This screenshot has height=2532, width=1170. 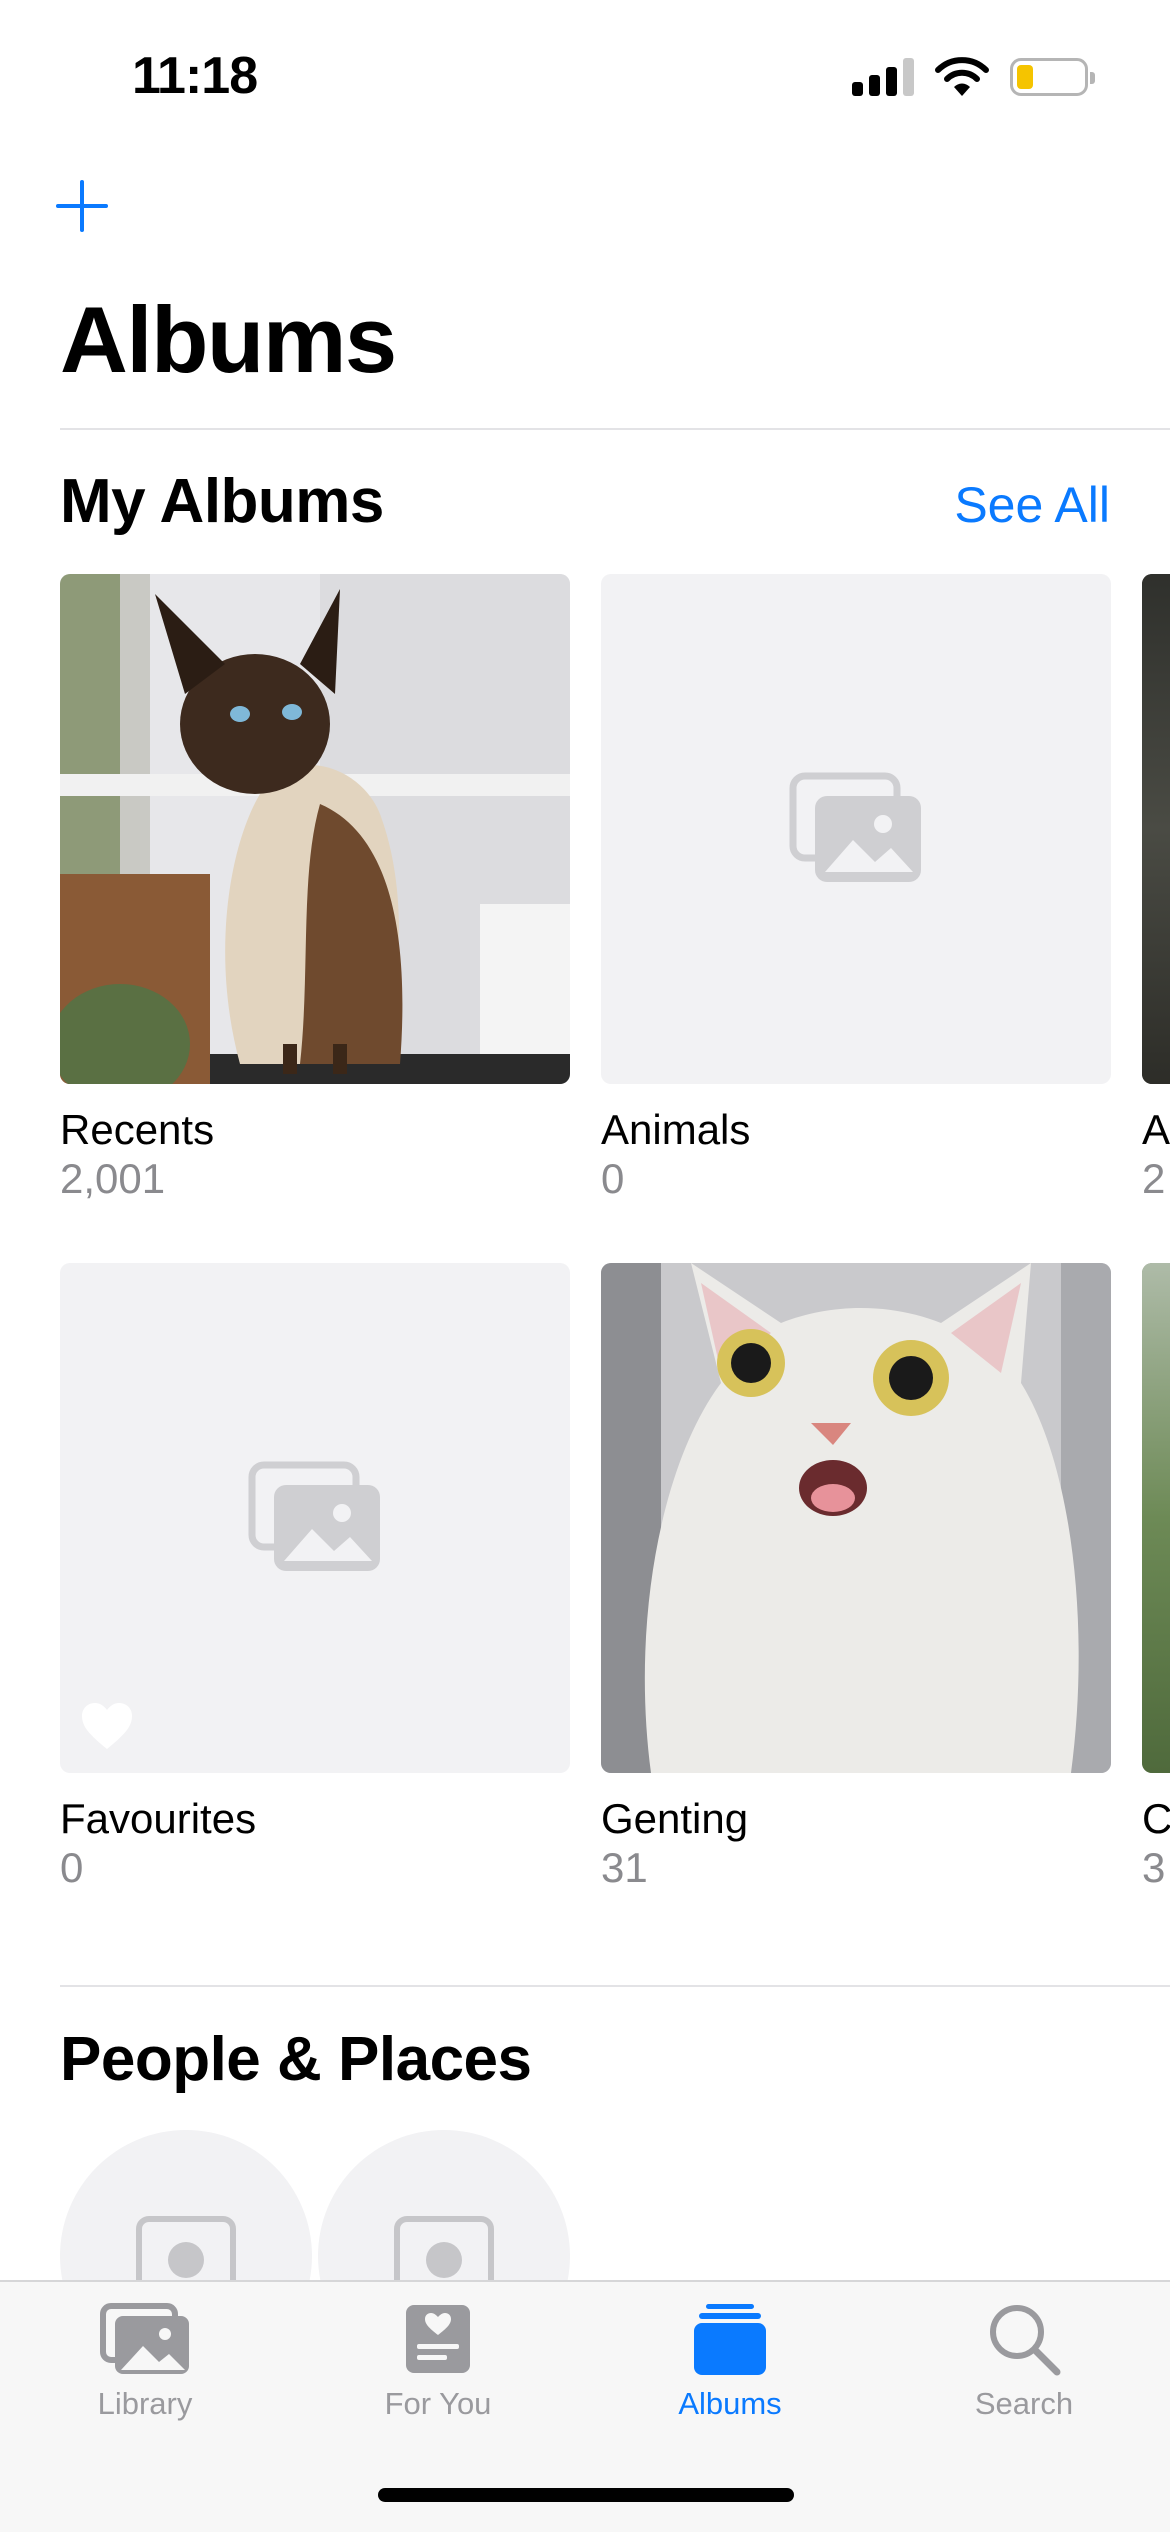 I want to click on album-count: 31, so click(x=624, y=1867).